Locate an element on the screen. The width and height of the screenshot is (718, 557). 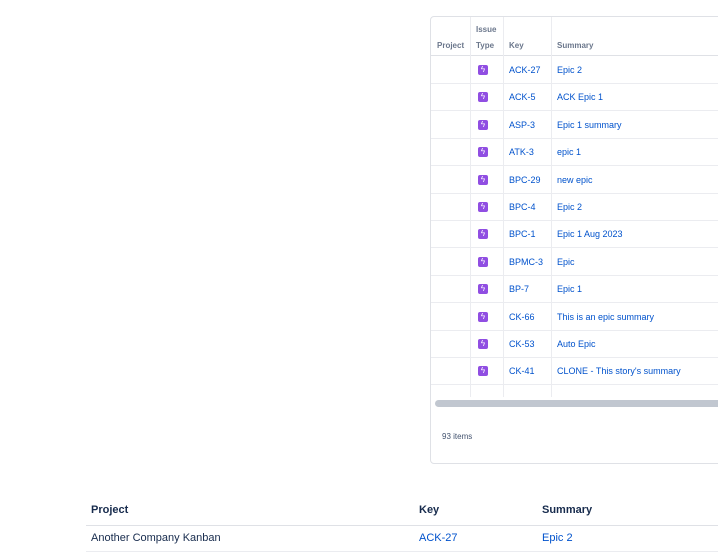
table-row: ϟ BPC-1 Epic 1 Aug 2023 is located at coordinates (574, 234).